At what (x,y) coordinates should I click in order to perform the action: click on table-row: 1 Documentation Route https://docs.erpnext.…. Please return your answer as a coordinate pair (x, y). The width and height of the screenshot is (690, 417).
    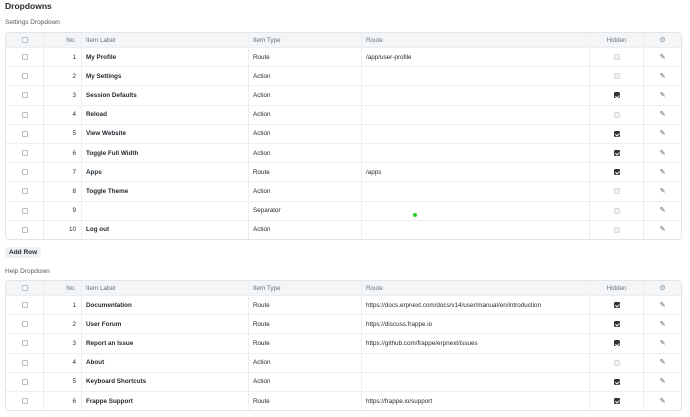
    Looking at the image, I should click on (343, 305).